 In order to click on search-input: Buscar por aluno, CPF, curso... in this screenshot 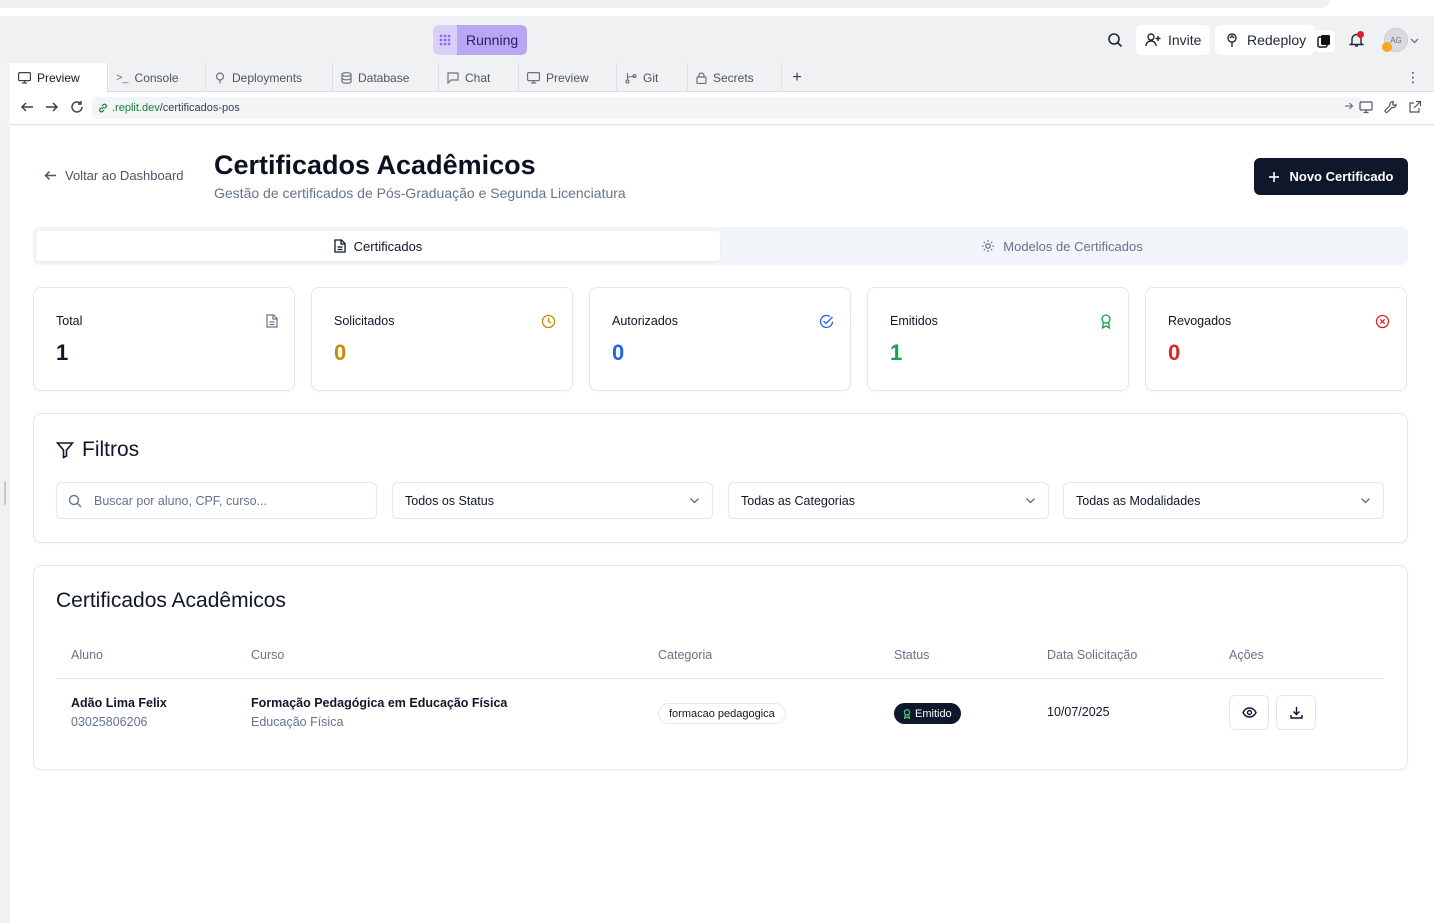, I will do `click(216, 500)`.